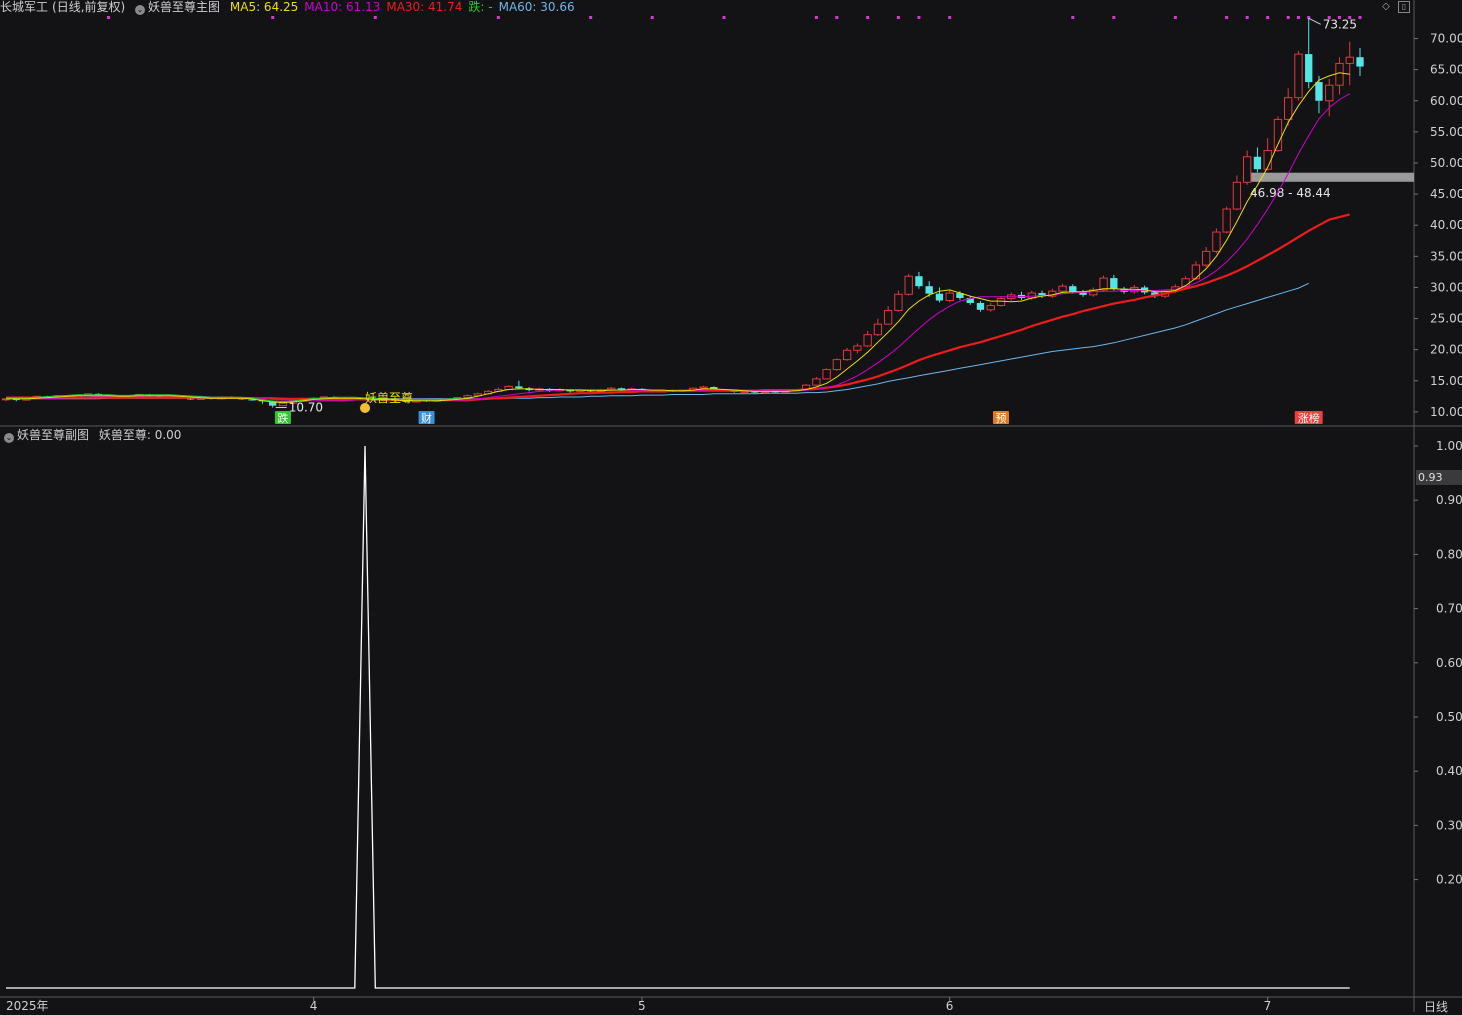 Image resolution: width=1462 pixels, height=1015 pixels. I want to click on sub-panel-title: 妖兽至尊副图, so click(53, 435).